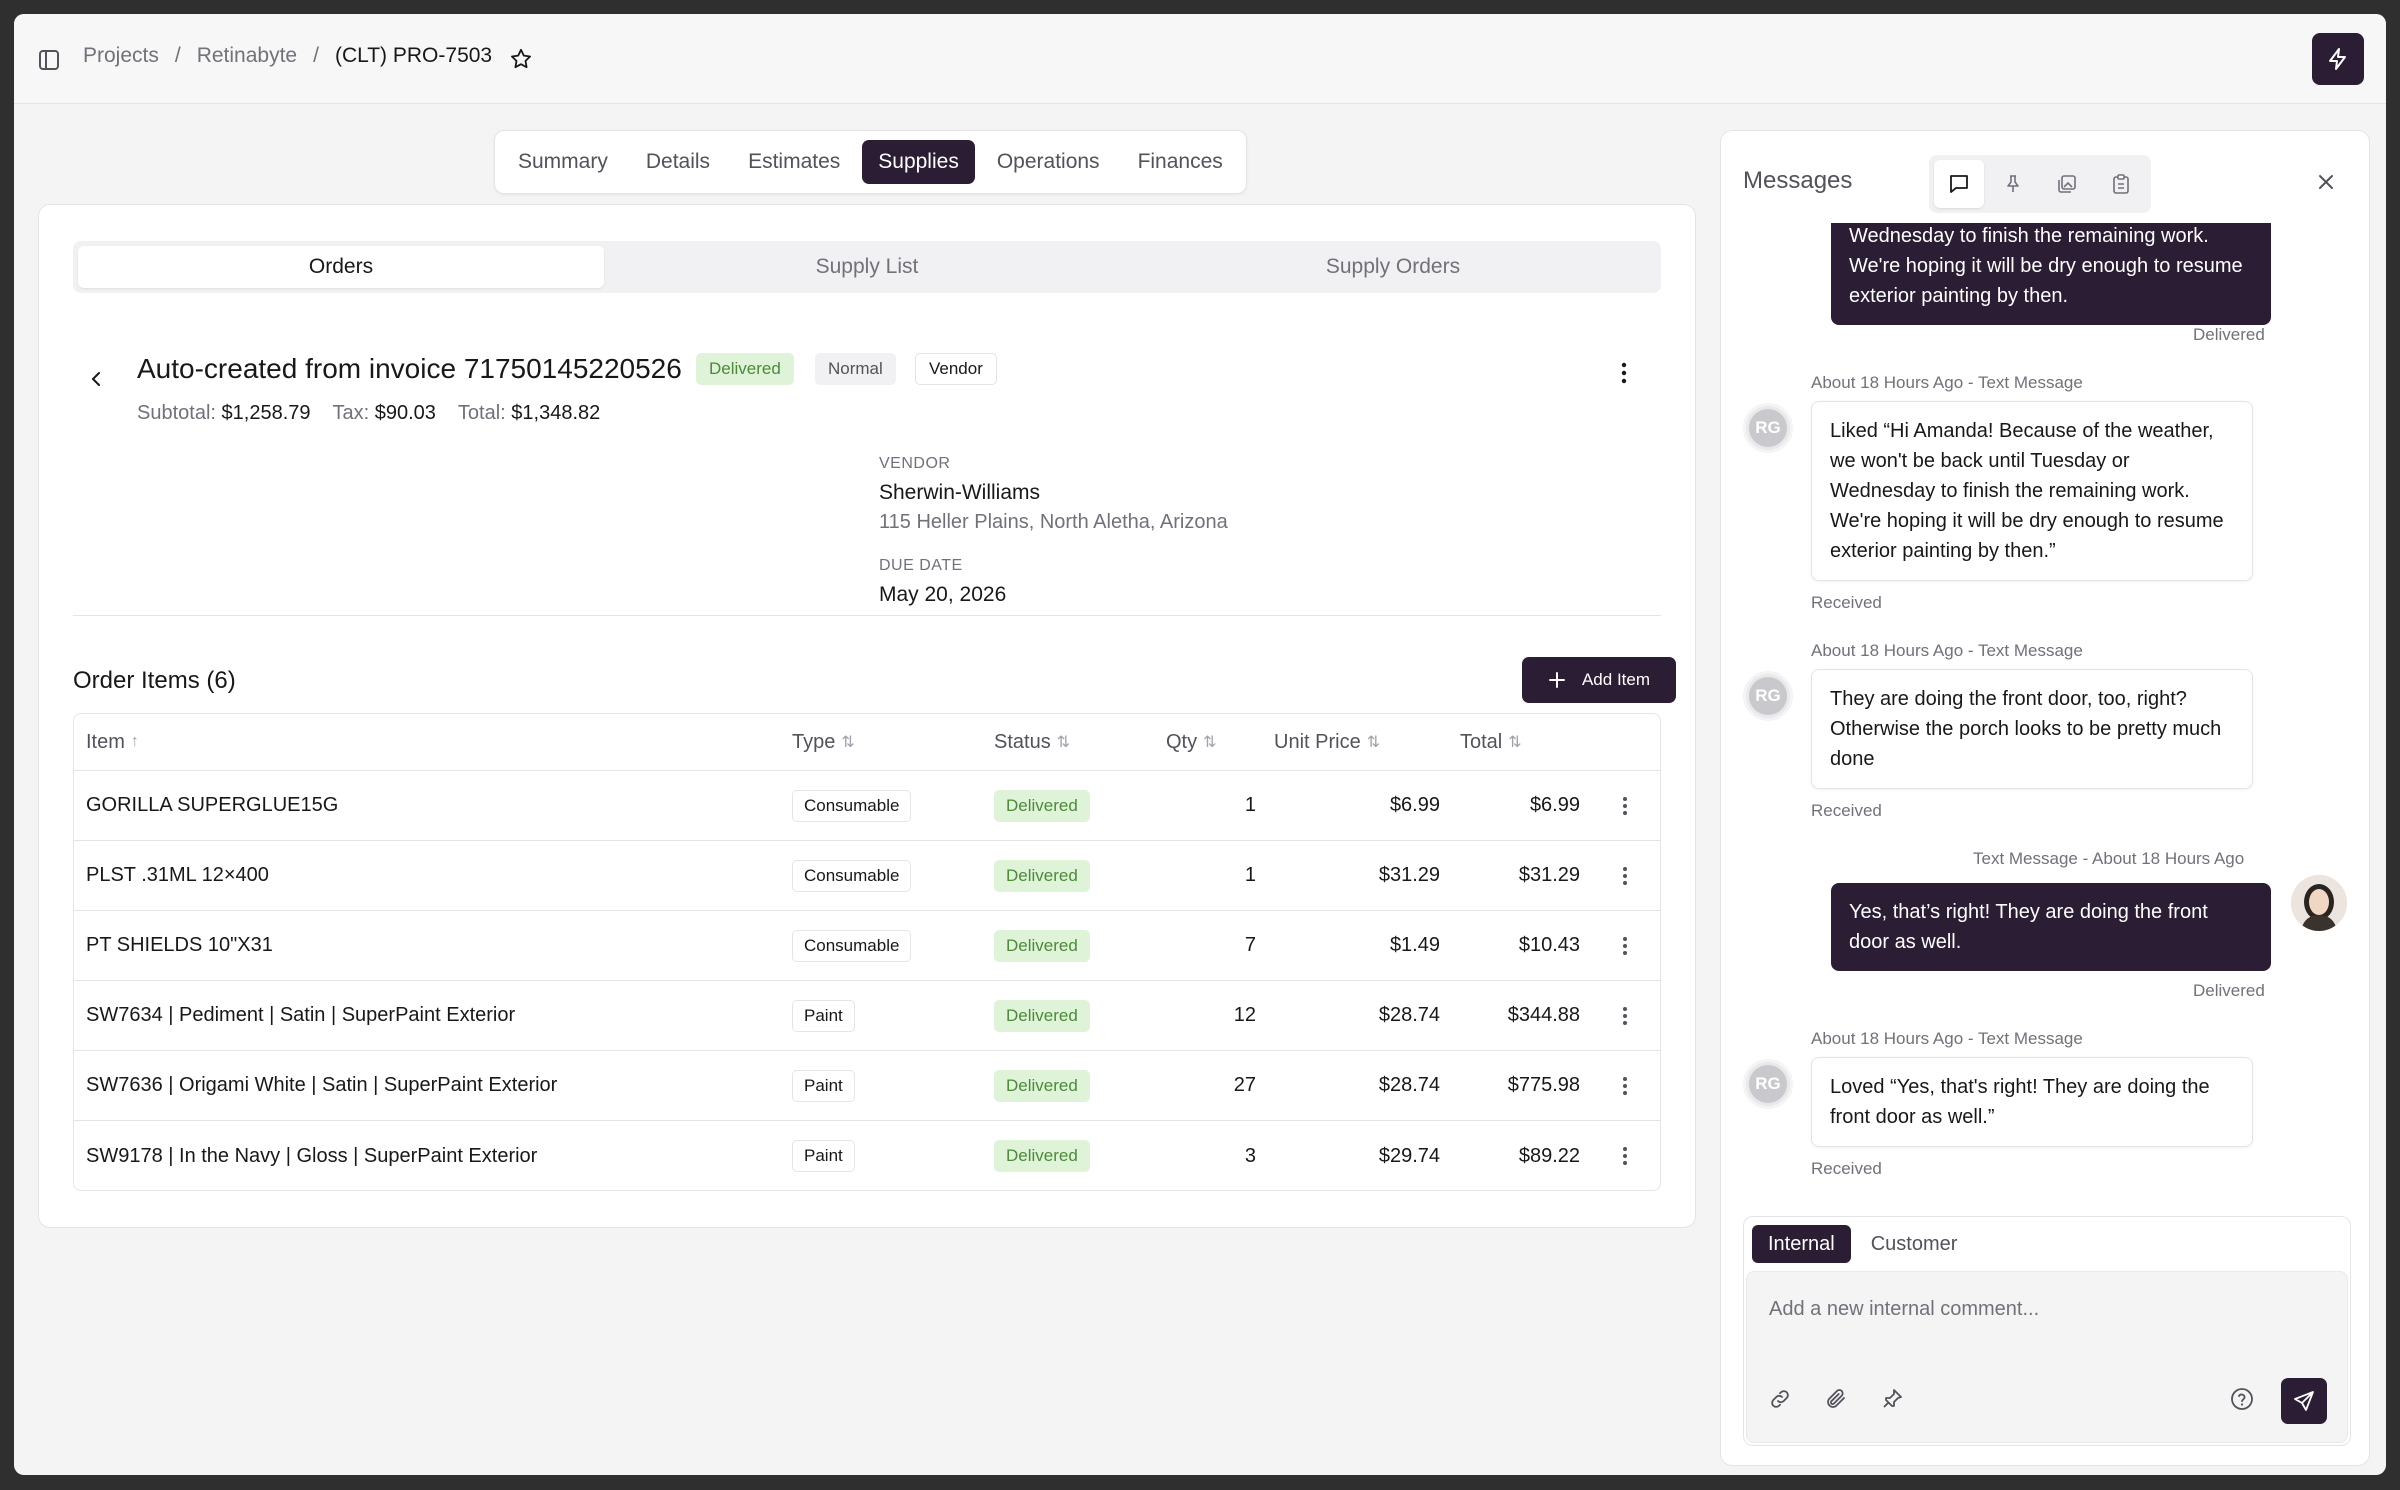 The width and height of the screenshot is (2400, 1490). Describe the element at coordinates (1914, 1244) in the screenshot. I see `tab-customer: Customer` at that location.